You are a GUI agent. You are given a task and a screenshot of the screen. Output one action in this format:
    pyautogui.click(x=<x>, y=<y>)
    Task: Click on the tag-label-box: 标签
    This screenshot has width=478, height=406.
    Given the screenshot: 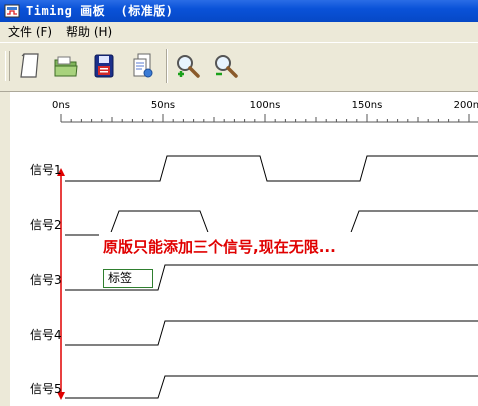 What is the action you would take?
    pyautogui.click(x=128, y=278)
    